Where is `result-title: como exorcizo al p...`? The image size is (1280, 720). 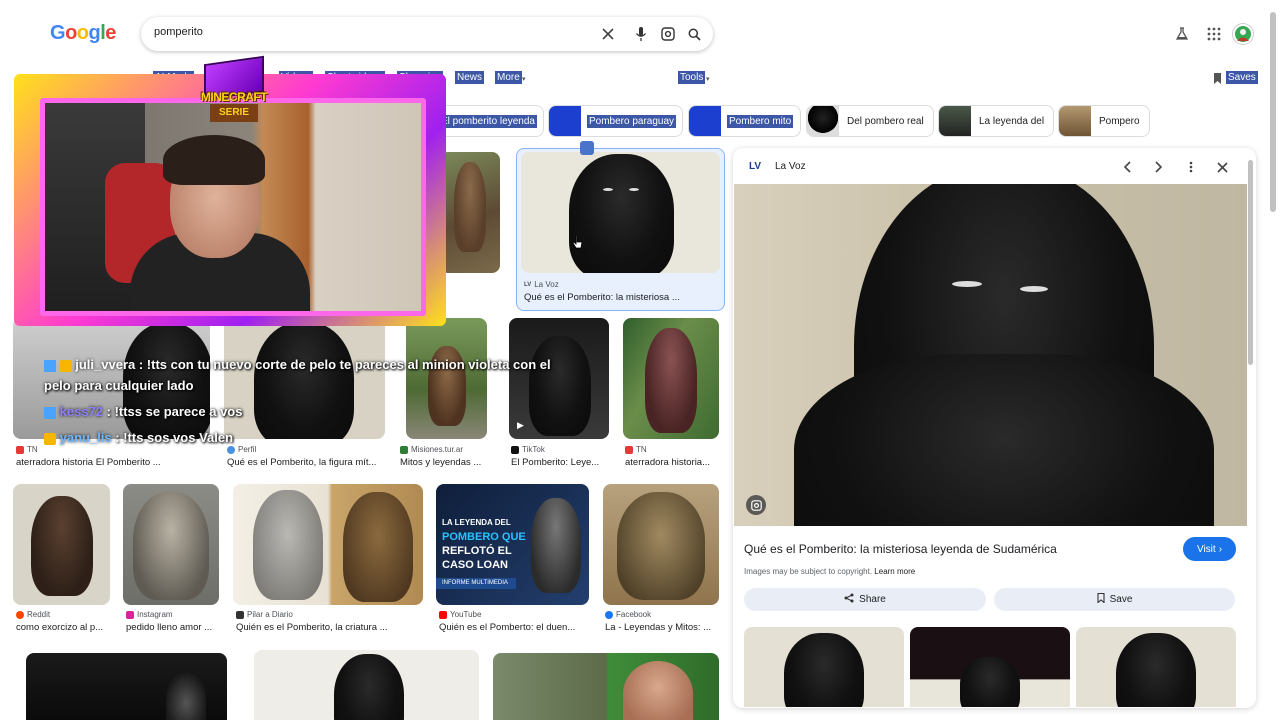
result-title: como exorcizo al p... is located at coordinates (63, 627).